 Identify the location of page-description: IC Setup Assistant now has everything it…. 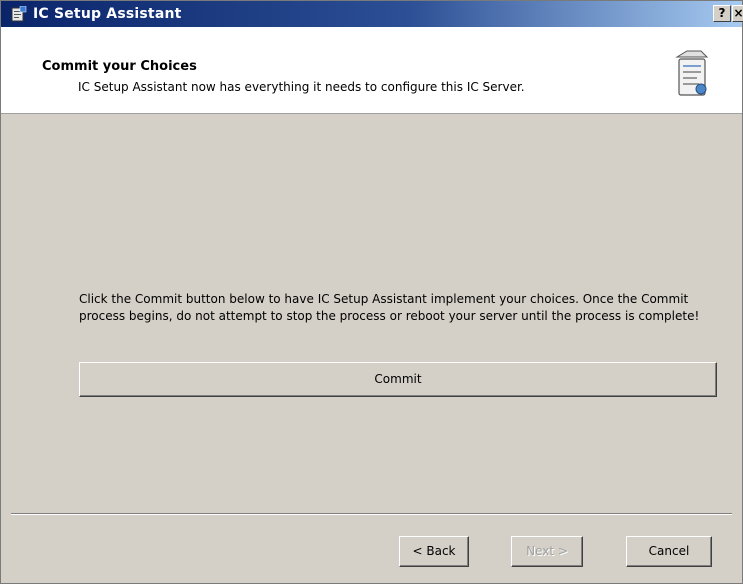
(301, 87).